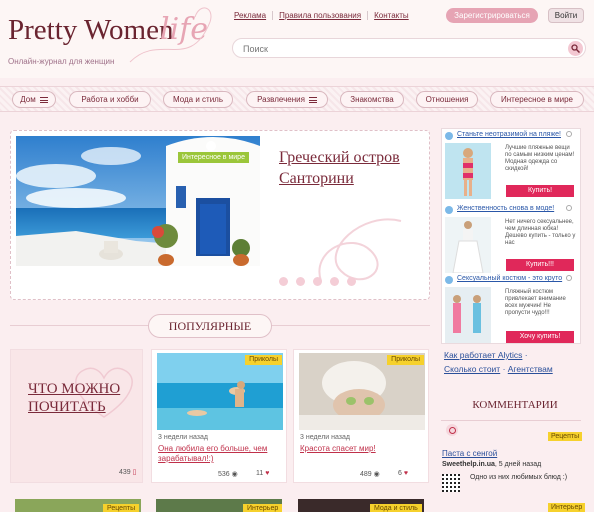 This screenshot has height=512, width=594. Describe the element at coordinates (492, 15) in the screenshot. I see `register-button: Зарегистрироваться` at that location.